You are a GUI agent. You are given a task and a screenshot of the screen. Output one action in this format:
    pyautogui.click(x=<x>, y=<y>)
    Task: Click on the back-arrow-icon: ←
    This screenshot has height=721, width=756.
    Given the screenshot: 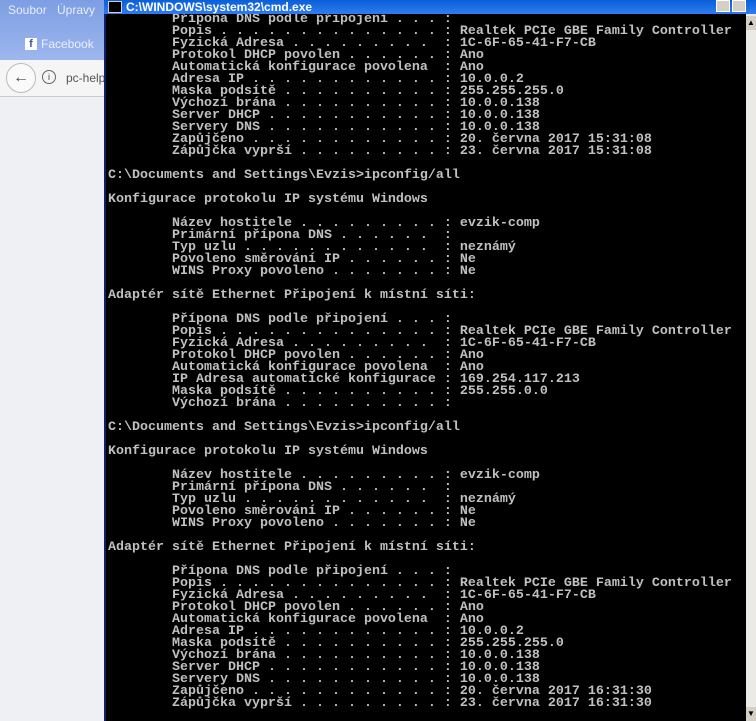 What is the action you would take?
    pyautogui.click(x=21, y=78)
    